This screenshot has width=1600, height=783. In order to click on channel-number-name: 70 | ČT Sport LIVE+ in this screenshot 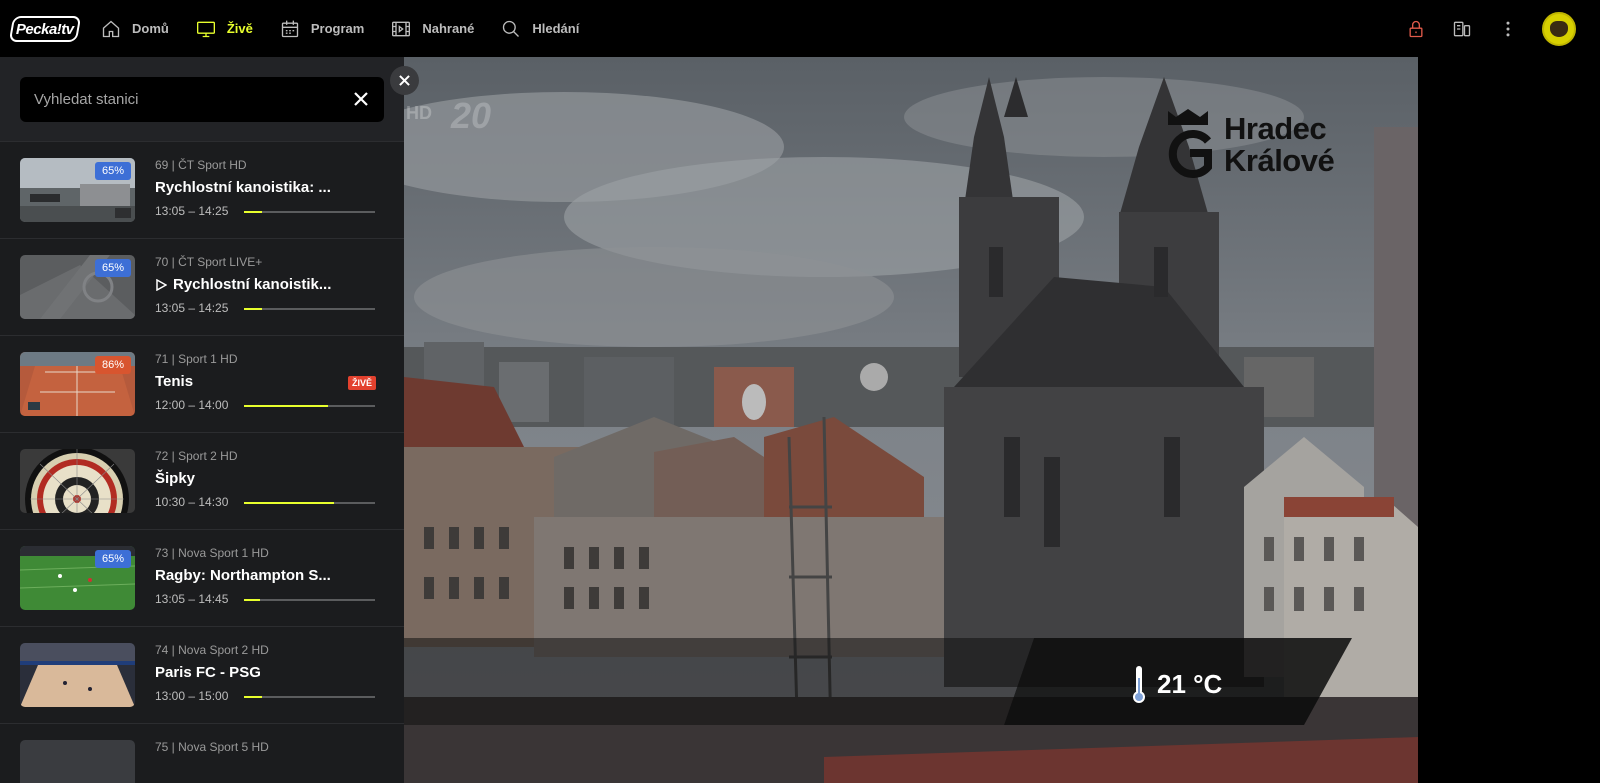, I will do `click(209, 262)`.